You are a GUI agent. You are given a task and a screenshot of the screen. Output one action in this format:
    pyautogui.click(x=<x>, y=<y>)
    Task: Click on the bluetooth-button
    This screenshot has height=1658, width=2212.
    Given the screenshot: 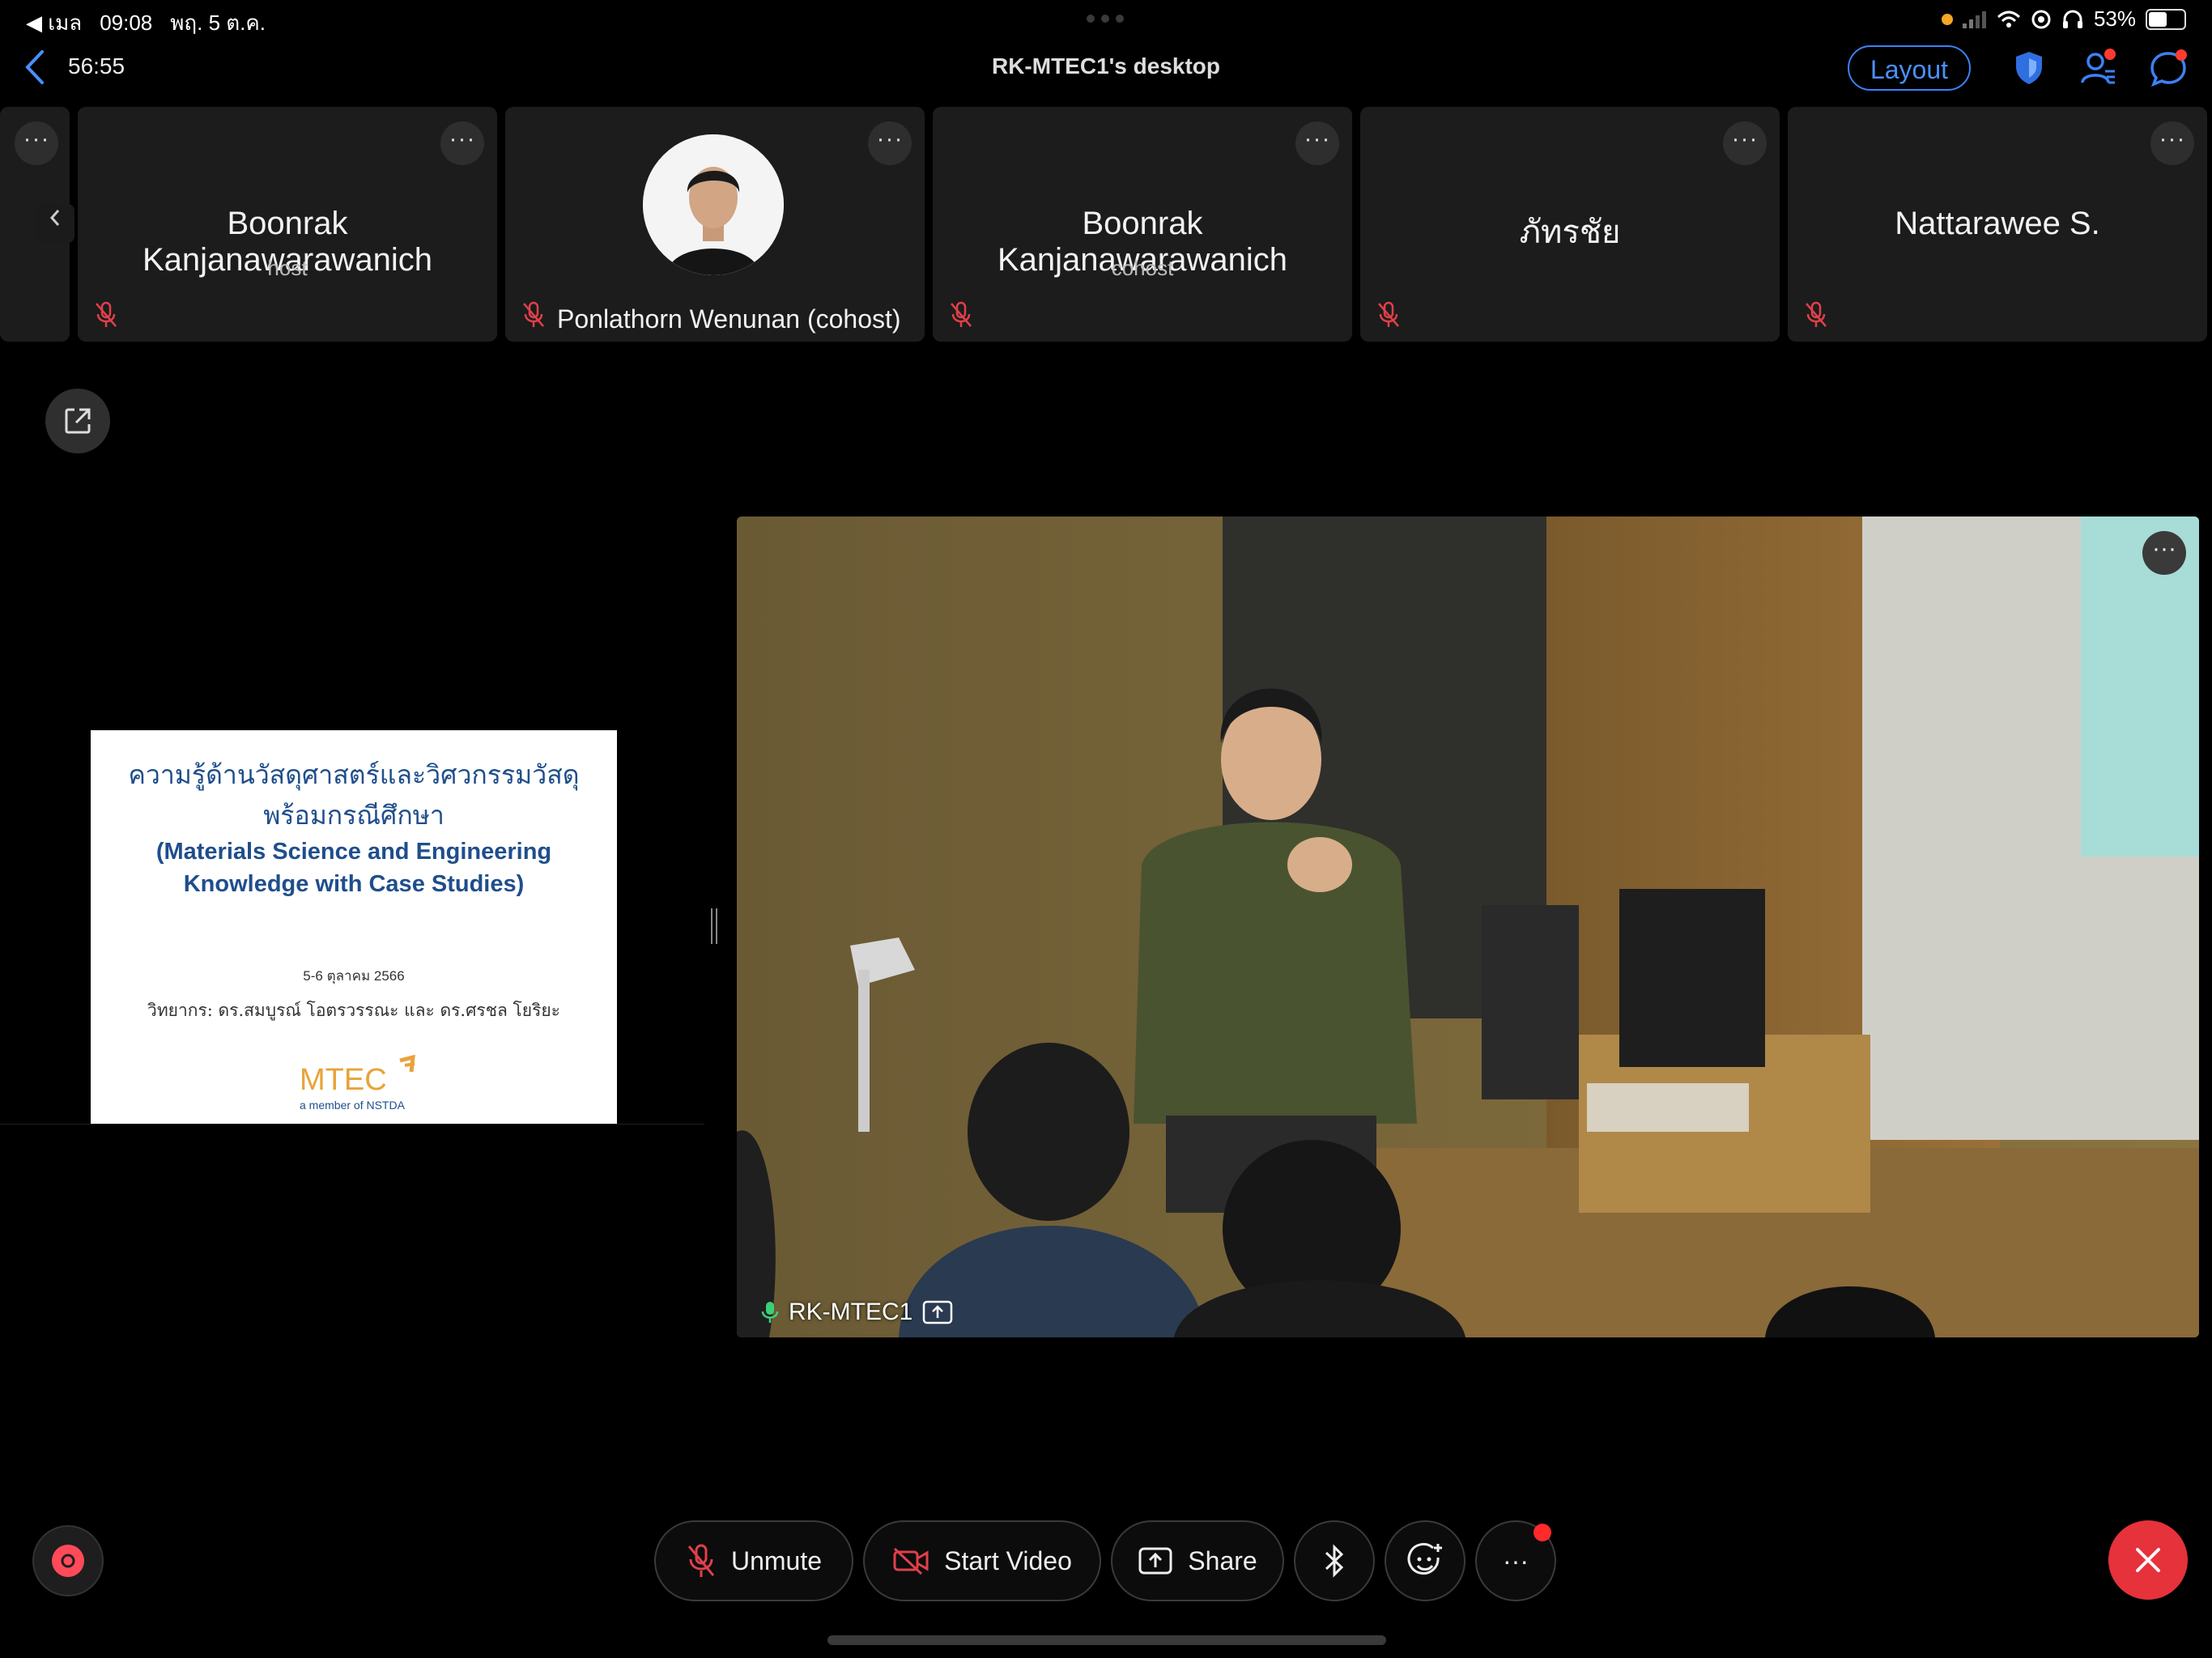 What is the action you would take?
    pyautogui.click(x=1335, y=1560)
    